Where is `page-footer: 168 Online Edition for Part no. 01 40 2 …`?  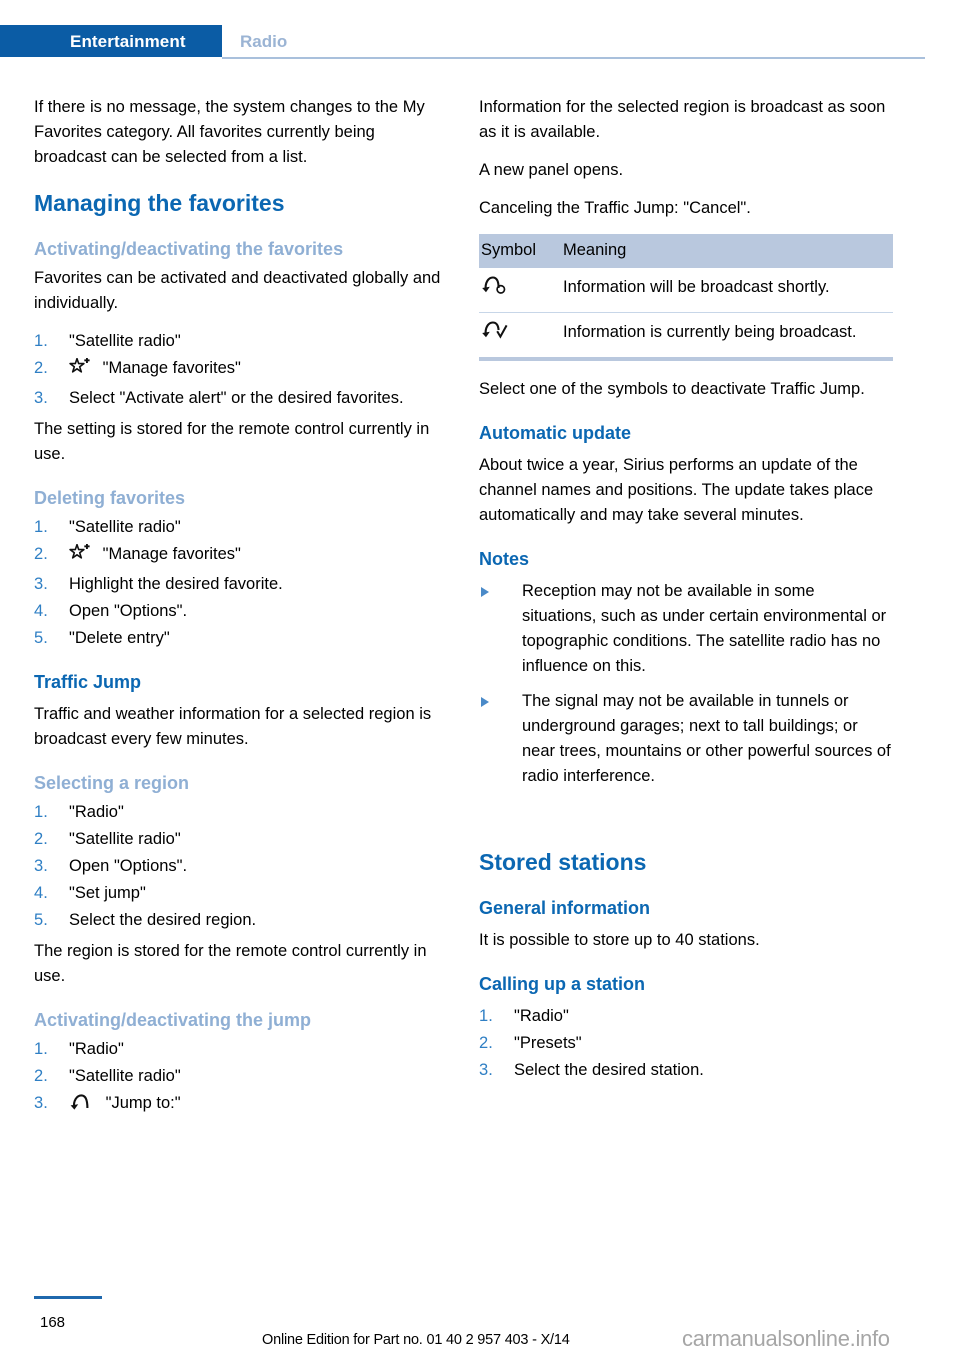
page-footer: 168 Online Edition for Part no. 01 40 2 … is located at coordinates (480, 1329).